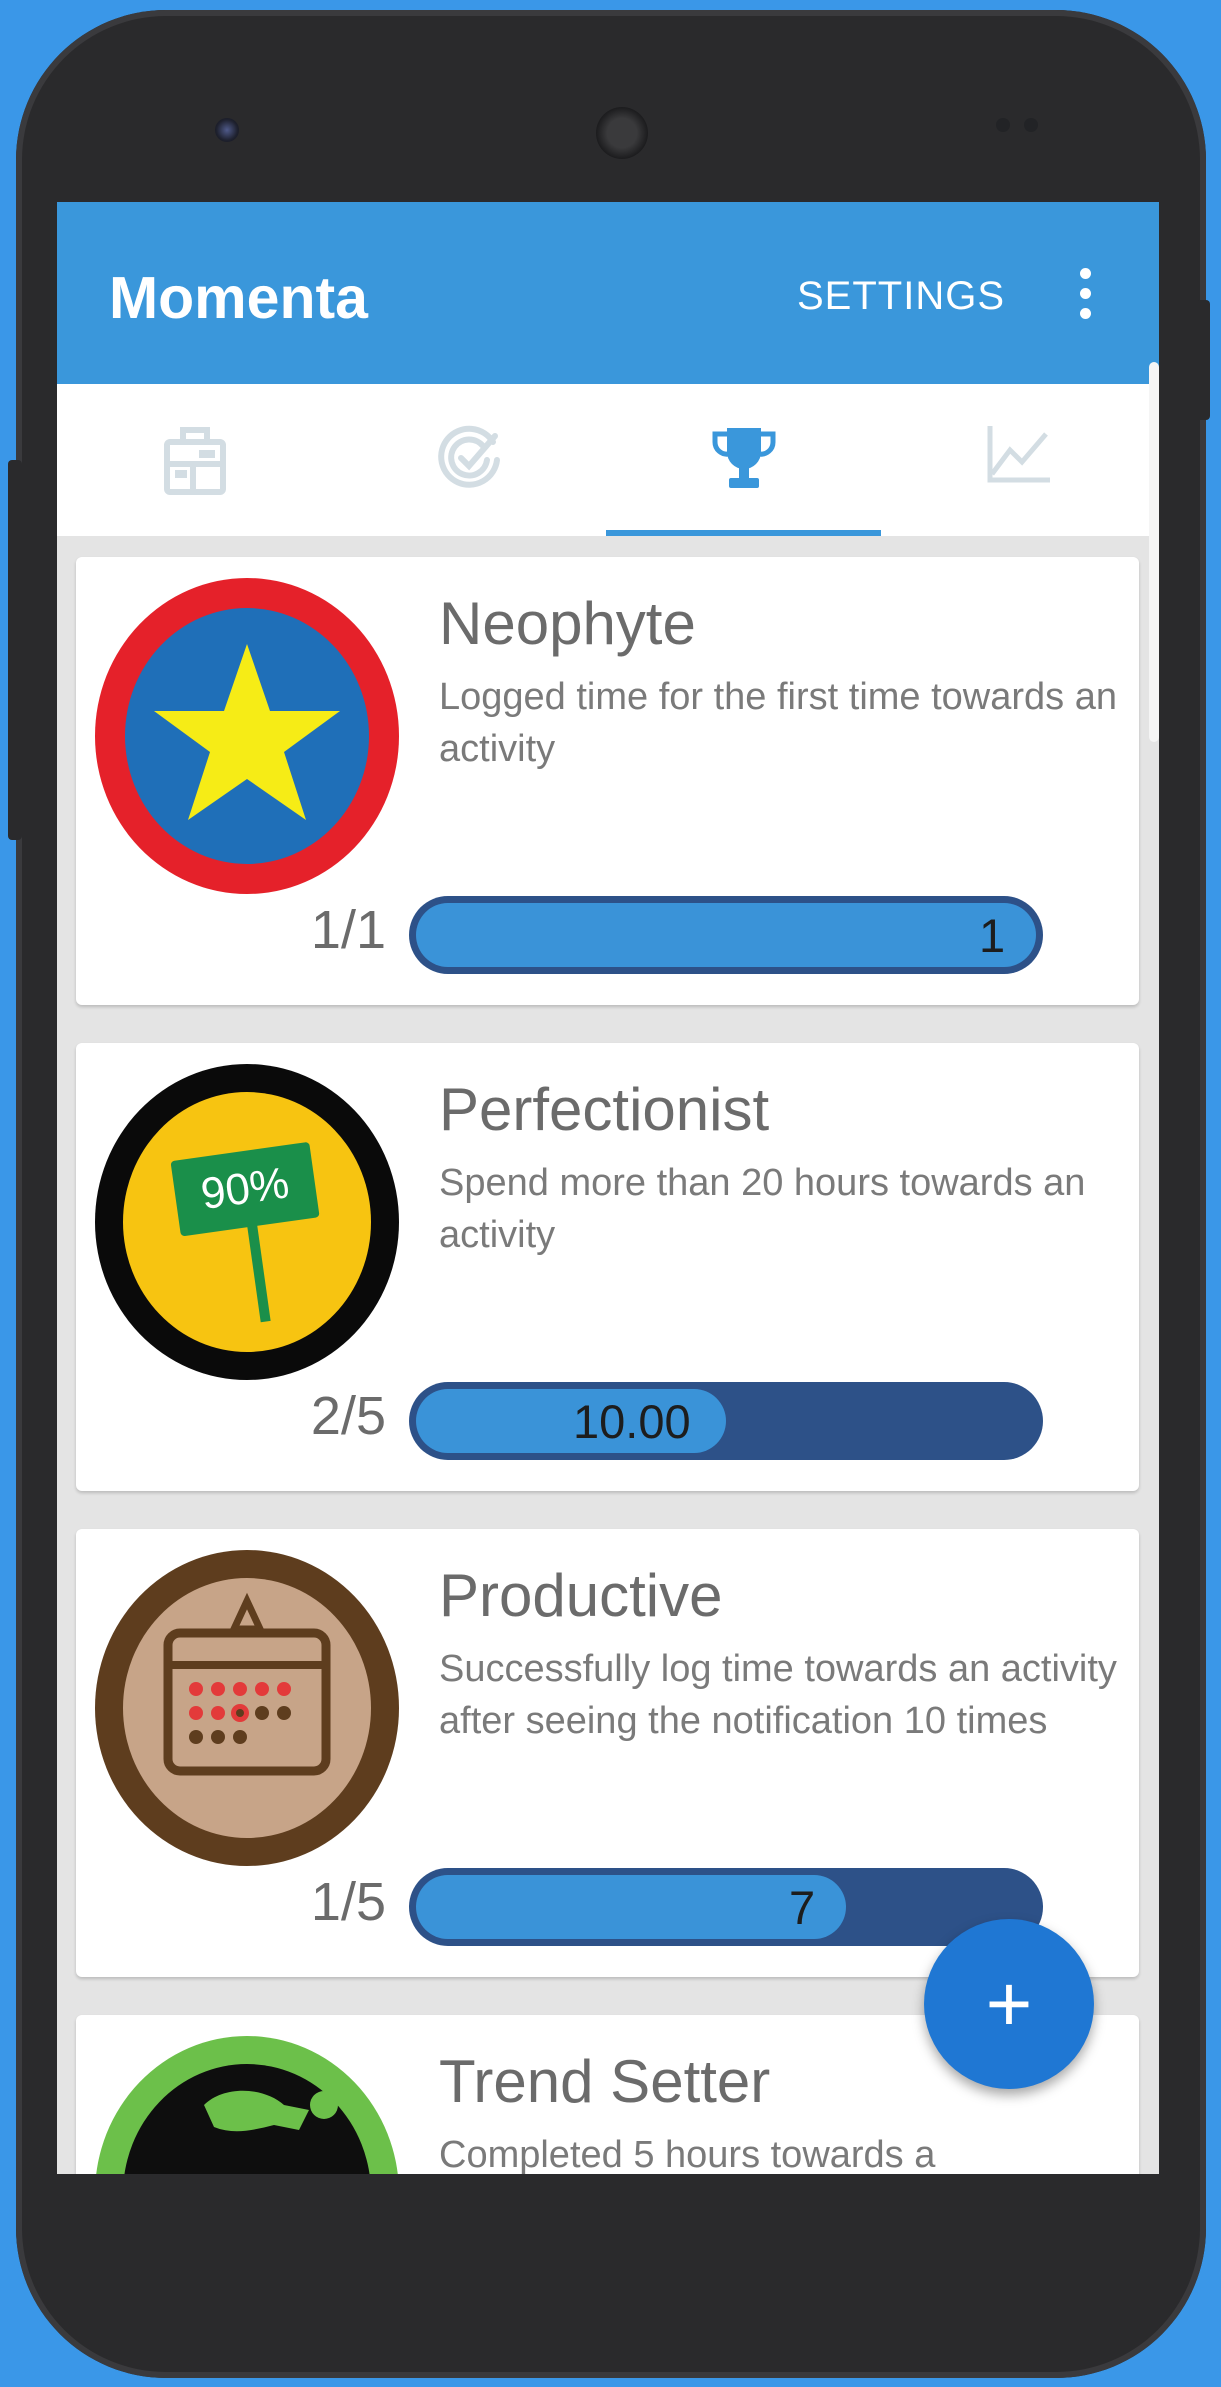  I want to click on add-button: +, so click(1009, 2004).